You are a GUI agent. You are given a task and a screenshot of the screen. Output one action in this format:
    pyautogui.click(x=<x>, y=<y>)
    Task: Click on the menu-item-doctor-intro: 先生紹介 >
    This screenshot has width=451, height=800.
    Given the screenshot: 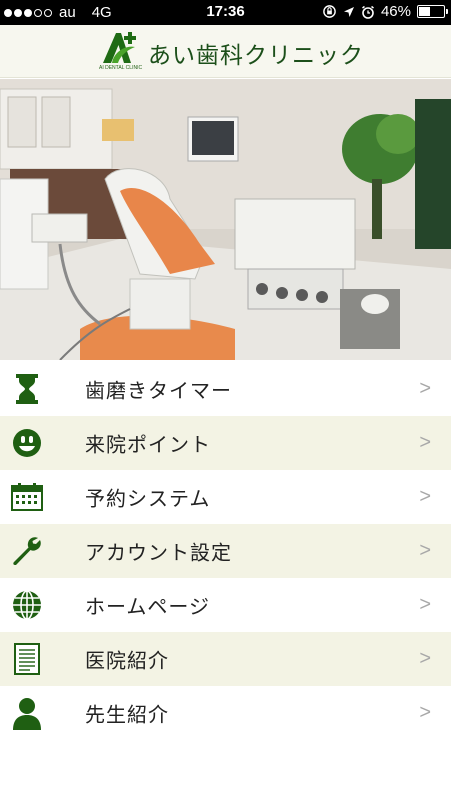 What is the action you would take?
    pyautogui.click(x=225, y=713)
    